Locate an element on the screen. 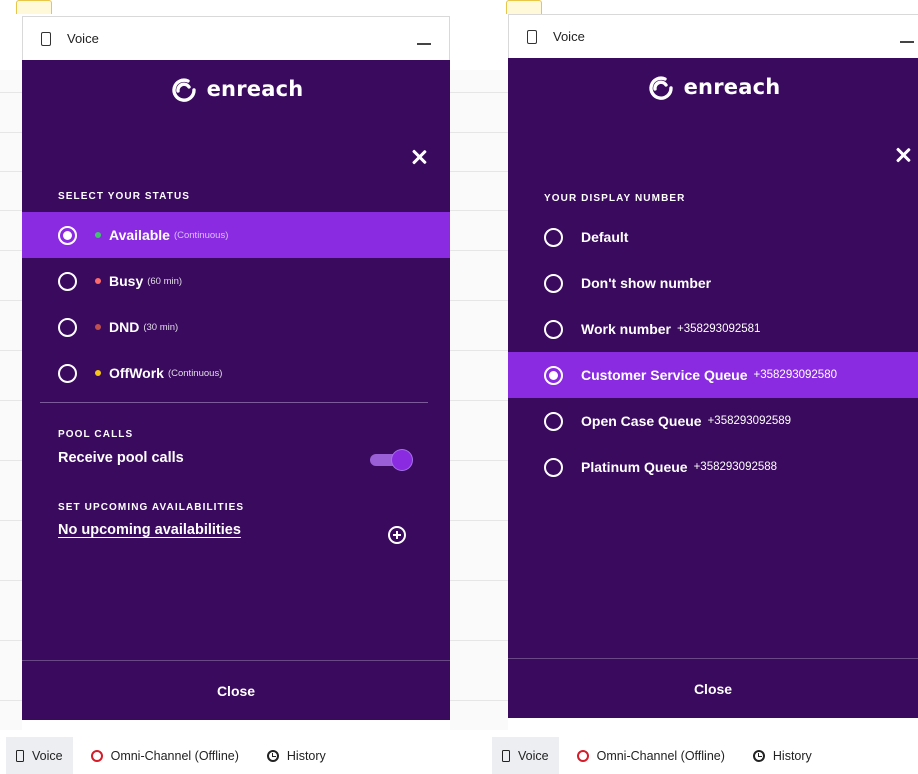 The width and height of the screenshot is (918, 774). display-option-default: Default is located at coordinates (713, 237).